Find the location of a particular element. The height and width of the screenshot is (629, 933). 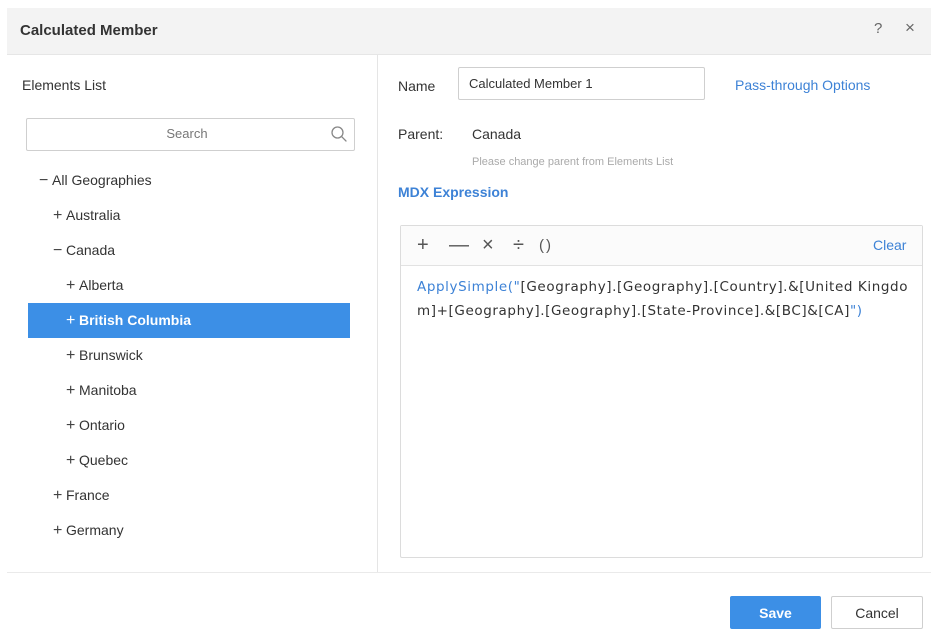

tree-item: + France is located at coordinates (189, 495).